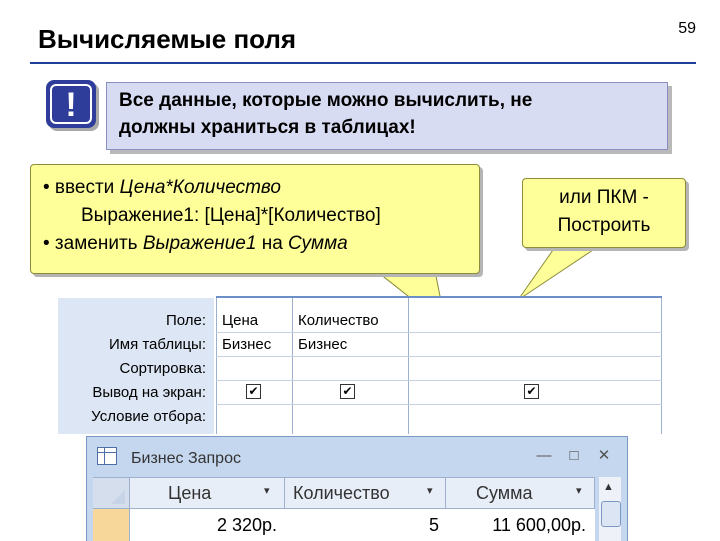 Image resolution: width=720 pixels, height=541 pixels. I want to click on grid-field-cell: Количество, so click(338, 320).